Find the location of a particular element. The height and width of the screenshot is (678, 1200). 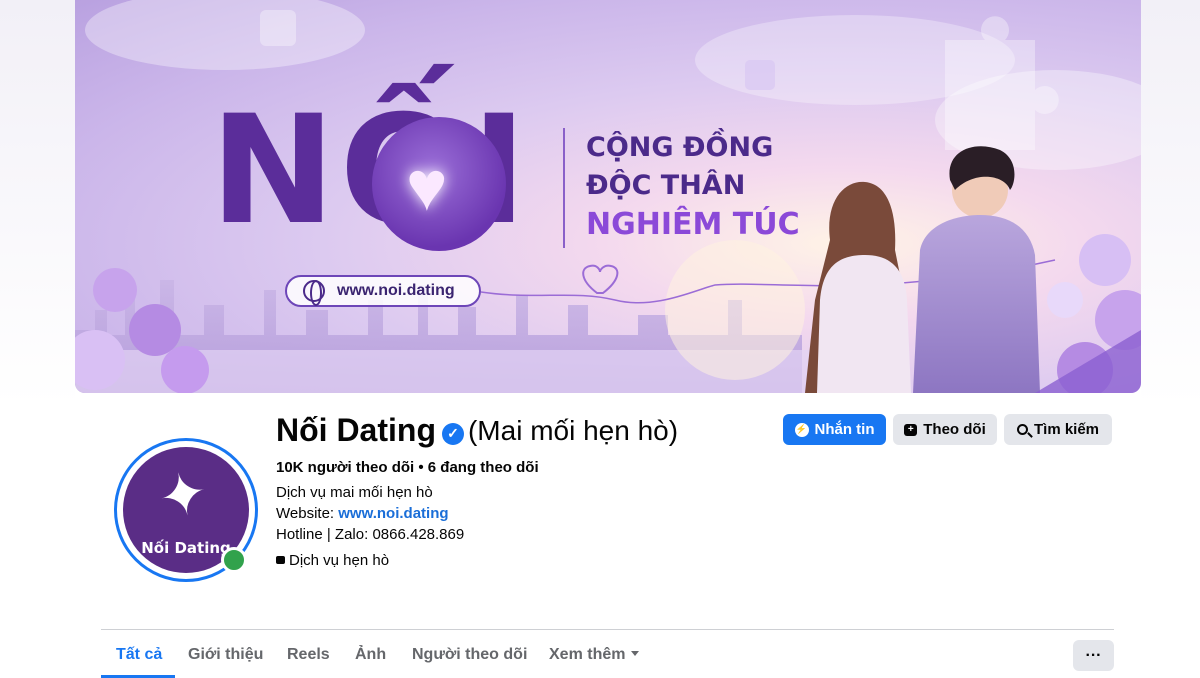

verified-badge-icon: ✓ is located at coordinates (452, 433).